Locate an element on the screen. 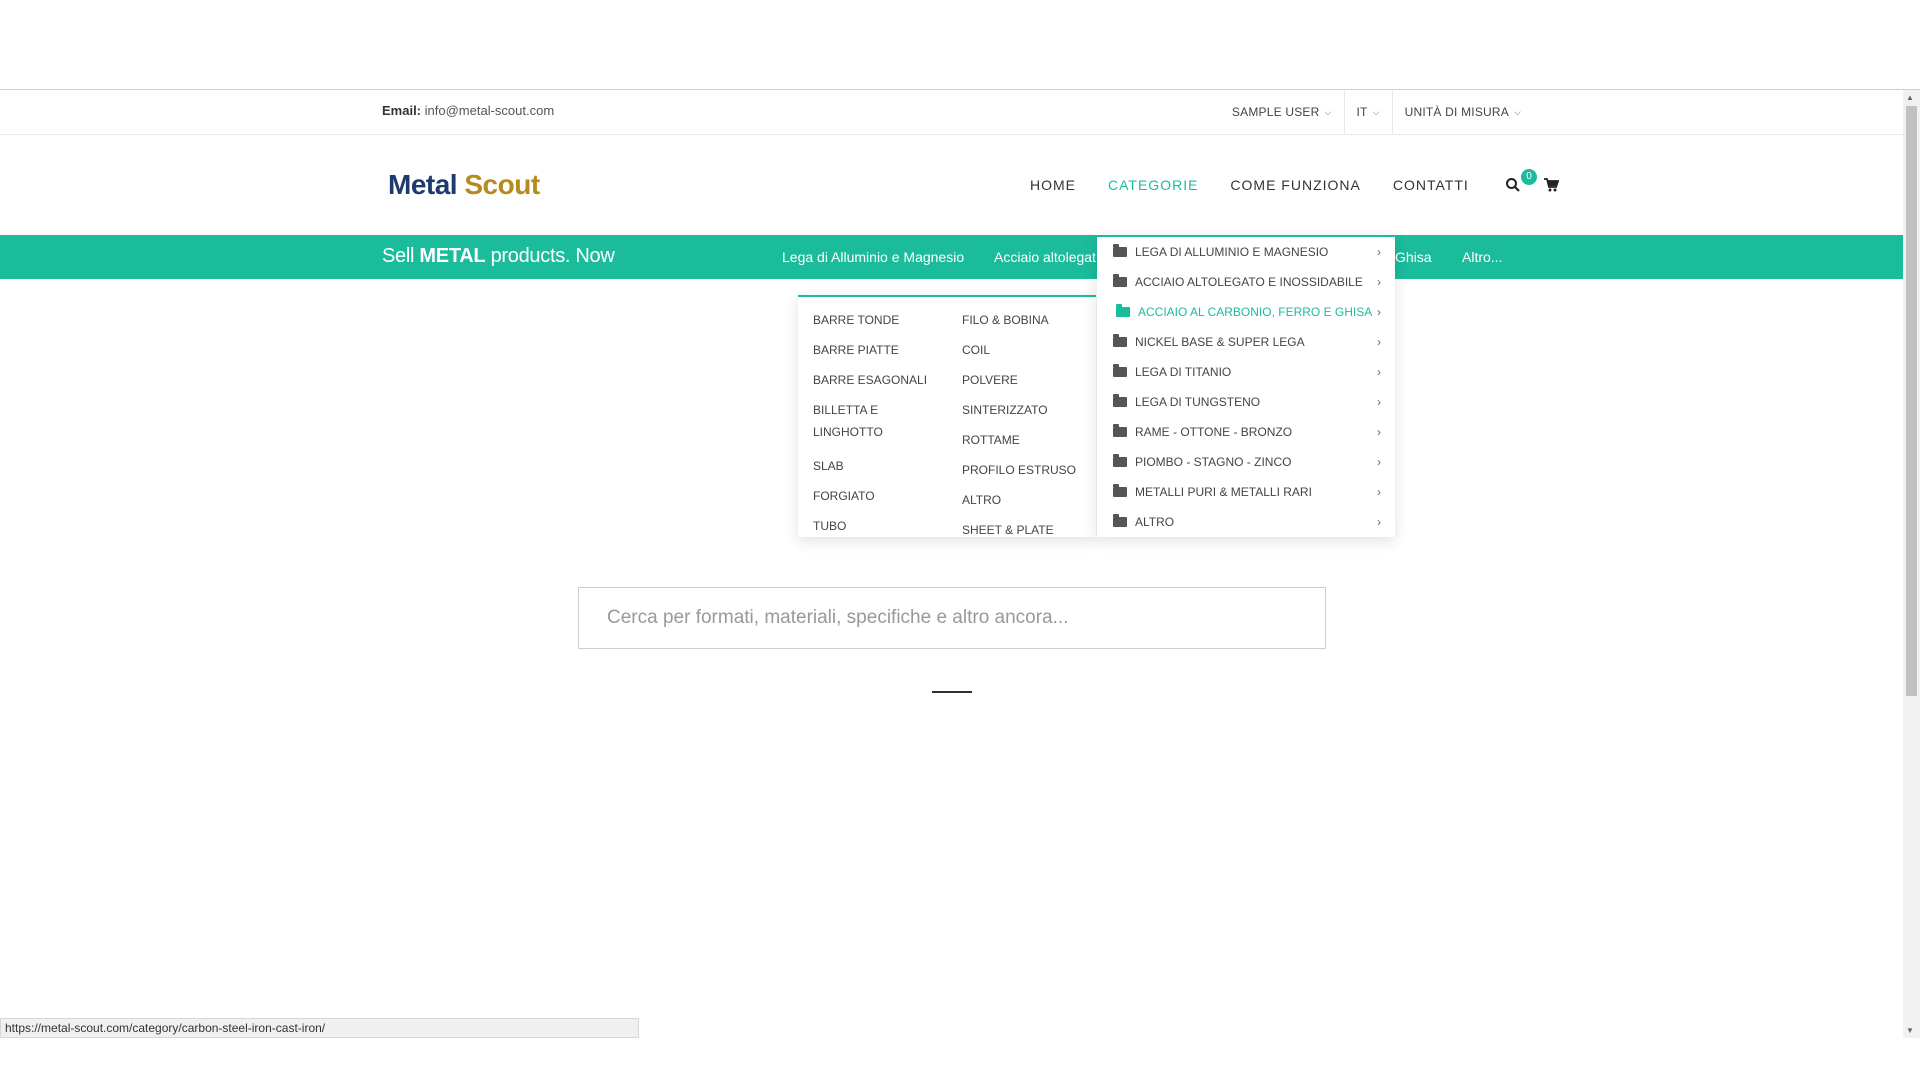 This screenshot has width=1920, height=1080. language-menu: IT ⌵ is located at coordinates (1367, 112).